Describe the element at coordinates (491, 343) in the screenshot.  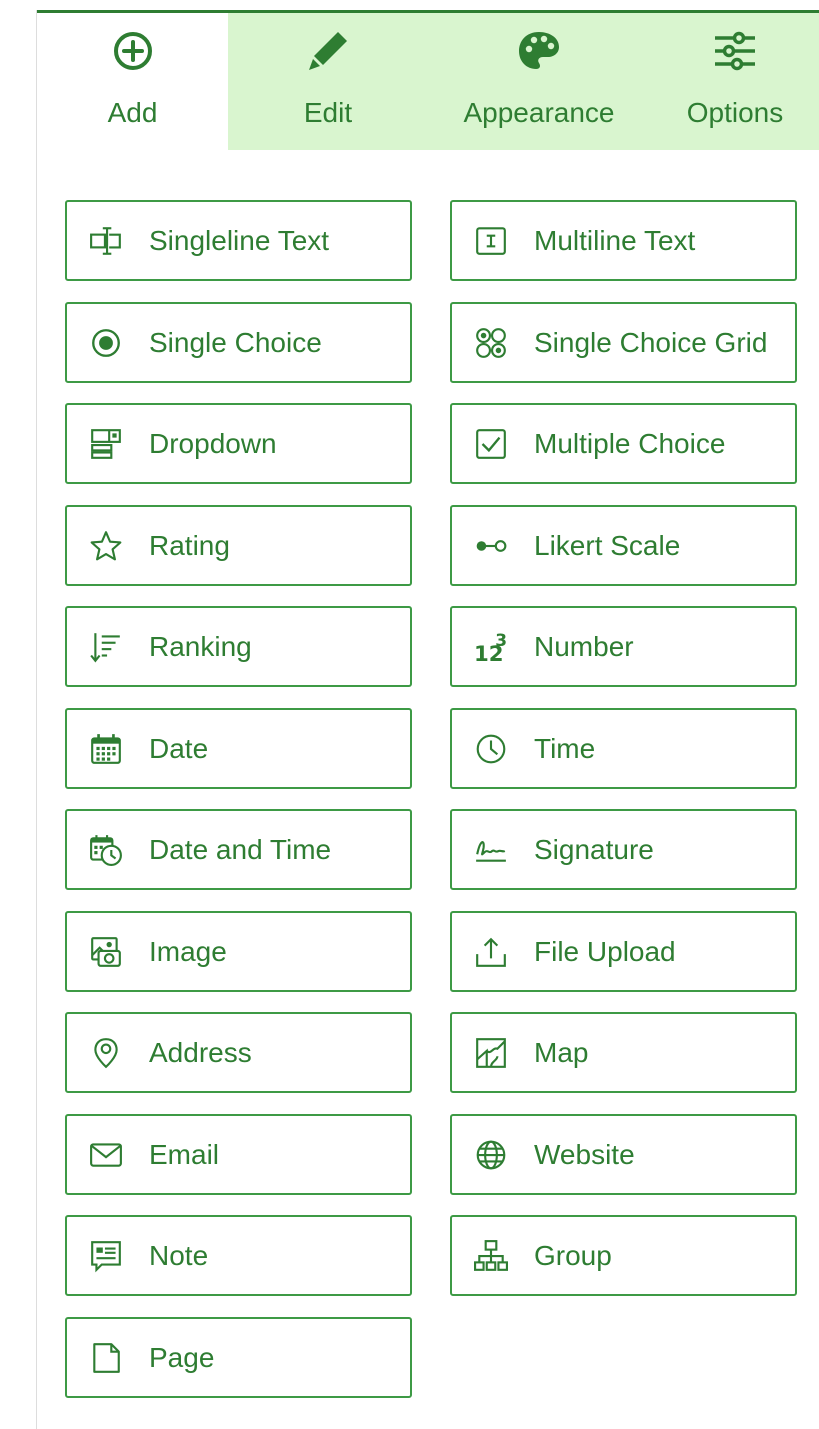
I see `radio-grid-icon` at that location.